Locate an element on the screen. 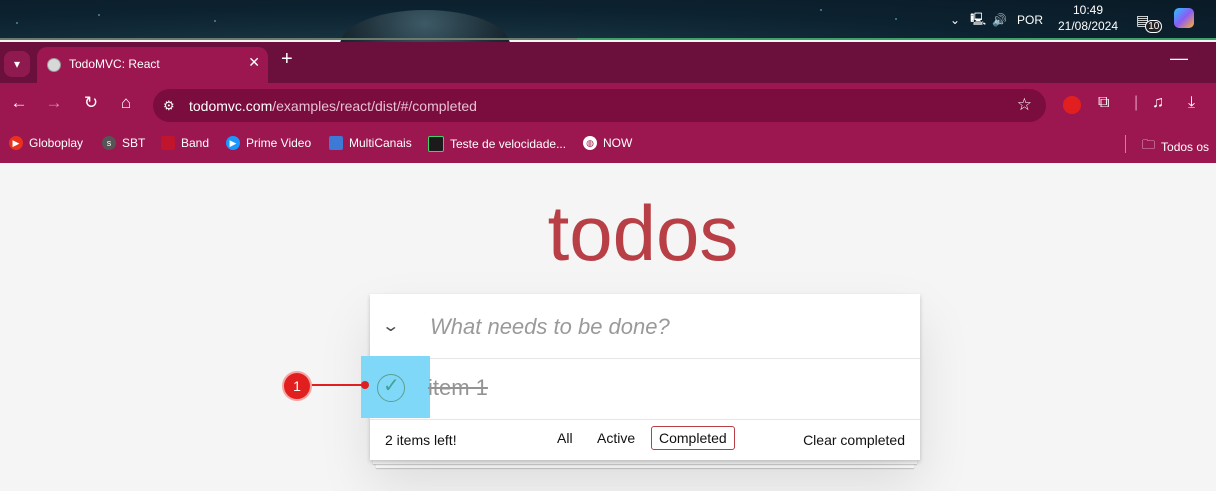 This screenshot has height=491, width=1216. notification-center: ▤ 10 is located at coordinates (1149, 20).